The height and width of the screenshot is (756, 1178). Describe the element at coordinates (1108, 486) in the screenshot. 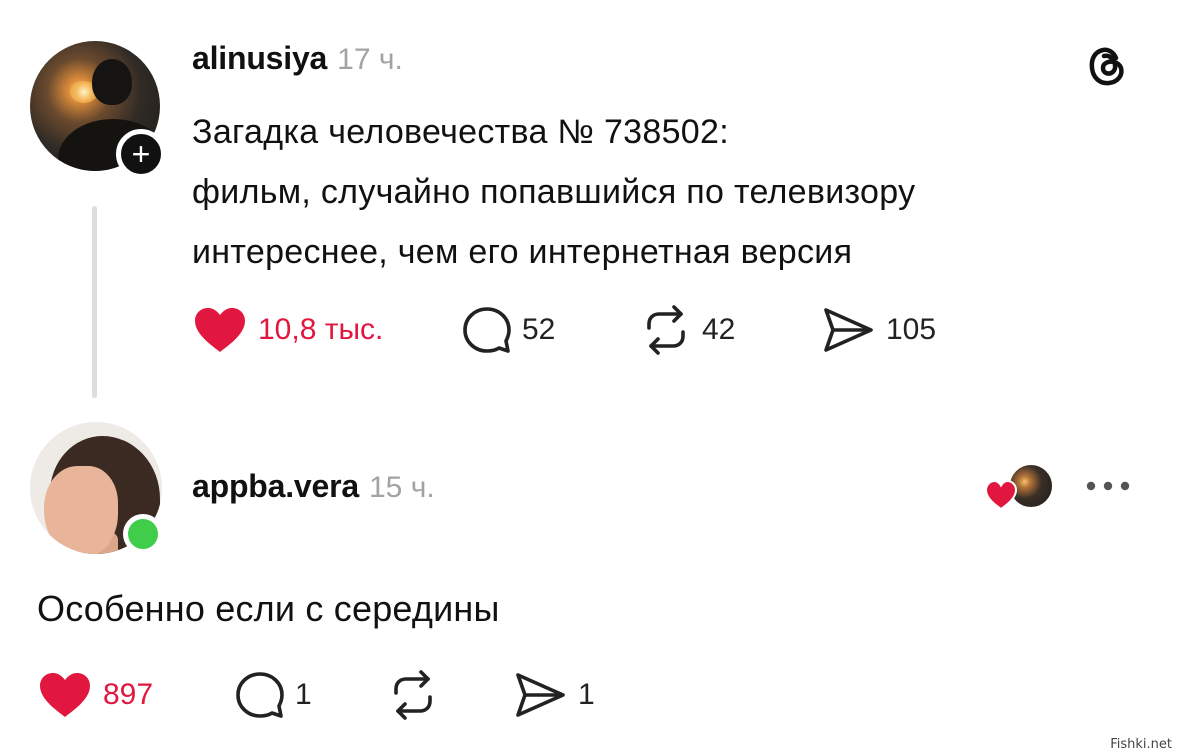

I see `more-dots-icon` at that location.